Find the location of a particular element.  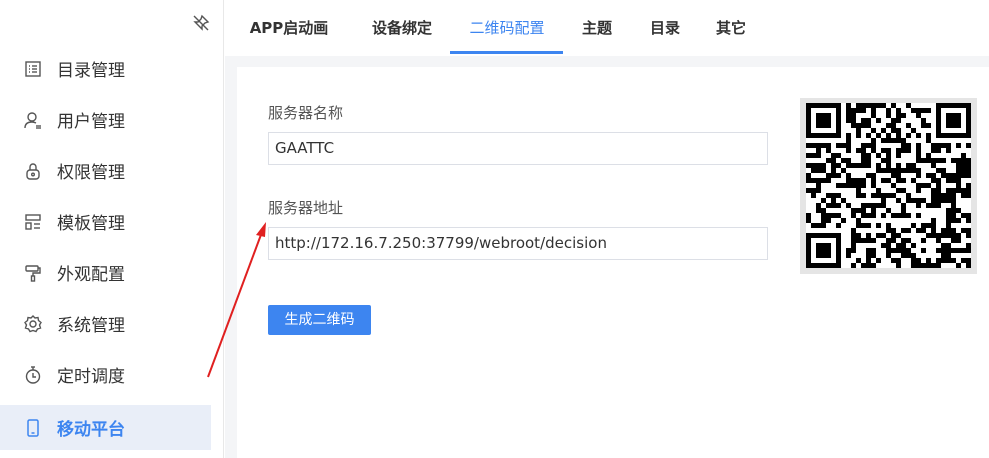

sidebar-item-label: 用户管理 is located at coordinates (91, 122).